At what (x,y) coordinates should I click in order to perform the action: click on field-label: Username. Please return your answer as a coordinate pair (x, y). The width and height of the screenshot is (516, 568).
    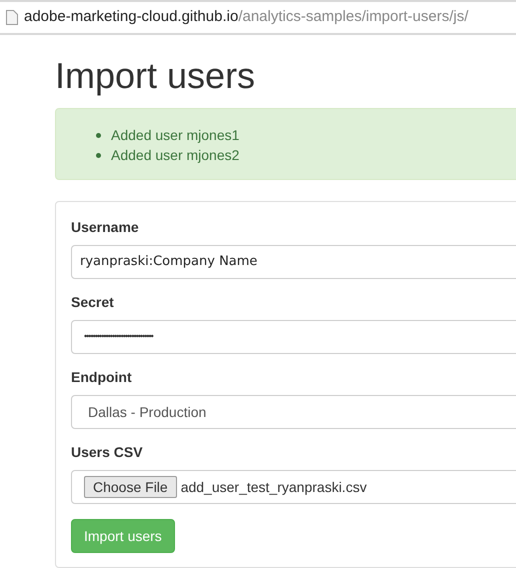
    Looking at the image, I should click on (105, 227).